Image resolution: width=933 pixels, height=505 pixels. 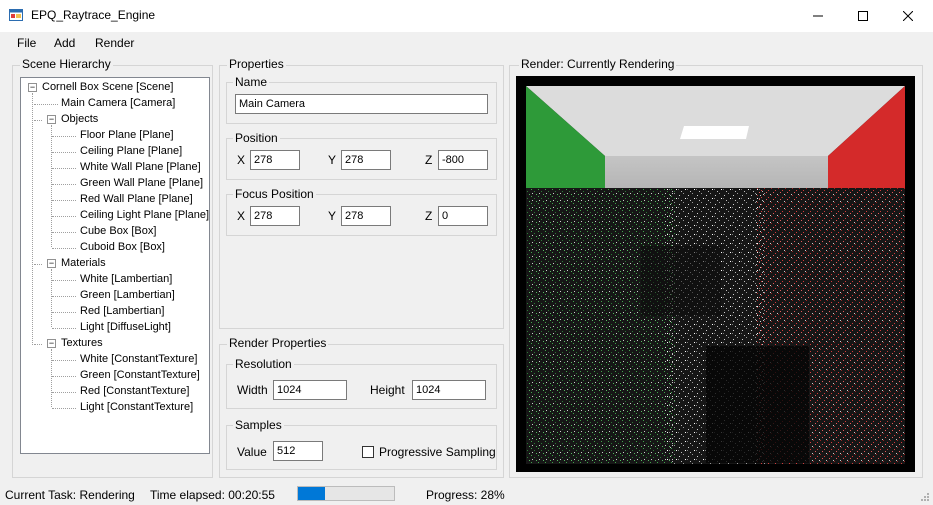 I want to click on tree-node-object: Cuboid Box [Box], so click(x=122, y=247).